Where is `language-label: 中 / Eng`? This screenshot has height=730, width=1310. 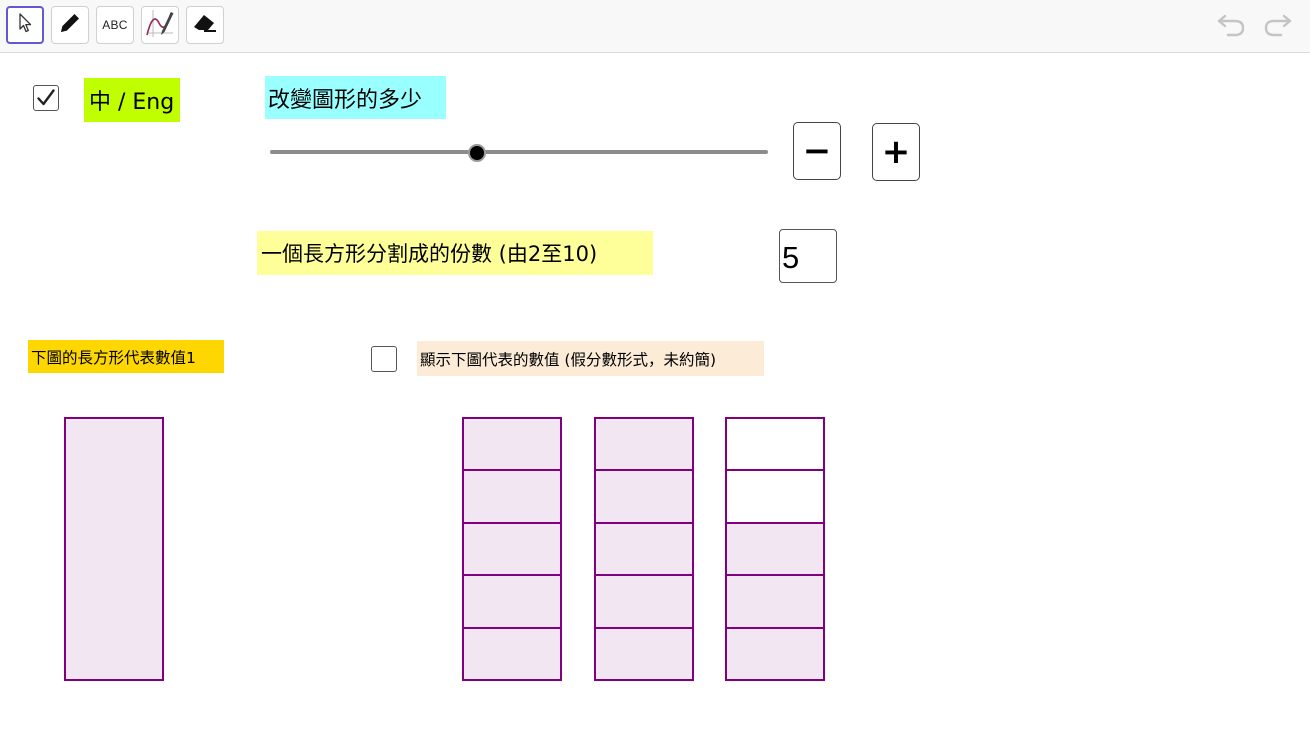
language-label: 中 / Eng is located at coordinates (132, 100).